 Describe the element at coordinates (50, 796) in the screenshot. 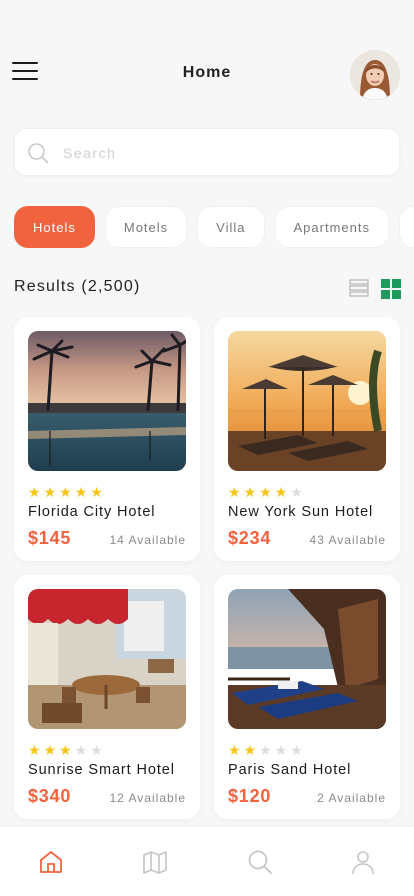

I see `hotel-price: $340` at that location.